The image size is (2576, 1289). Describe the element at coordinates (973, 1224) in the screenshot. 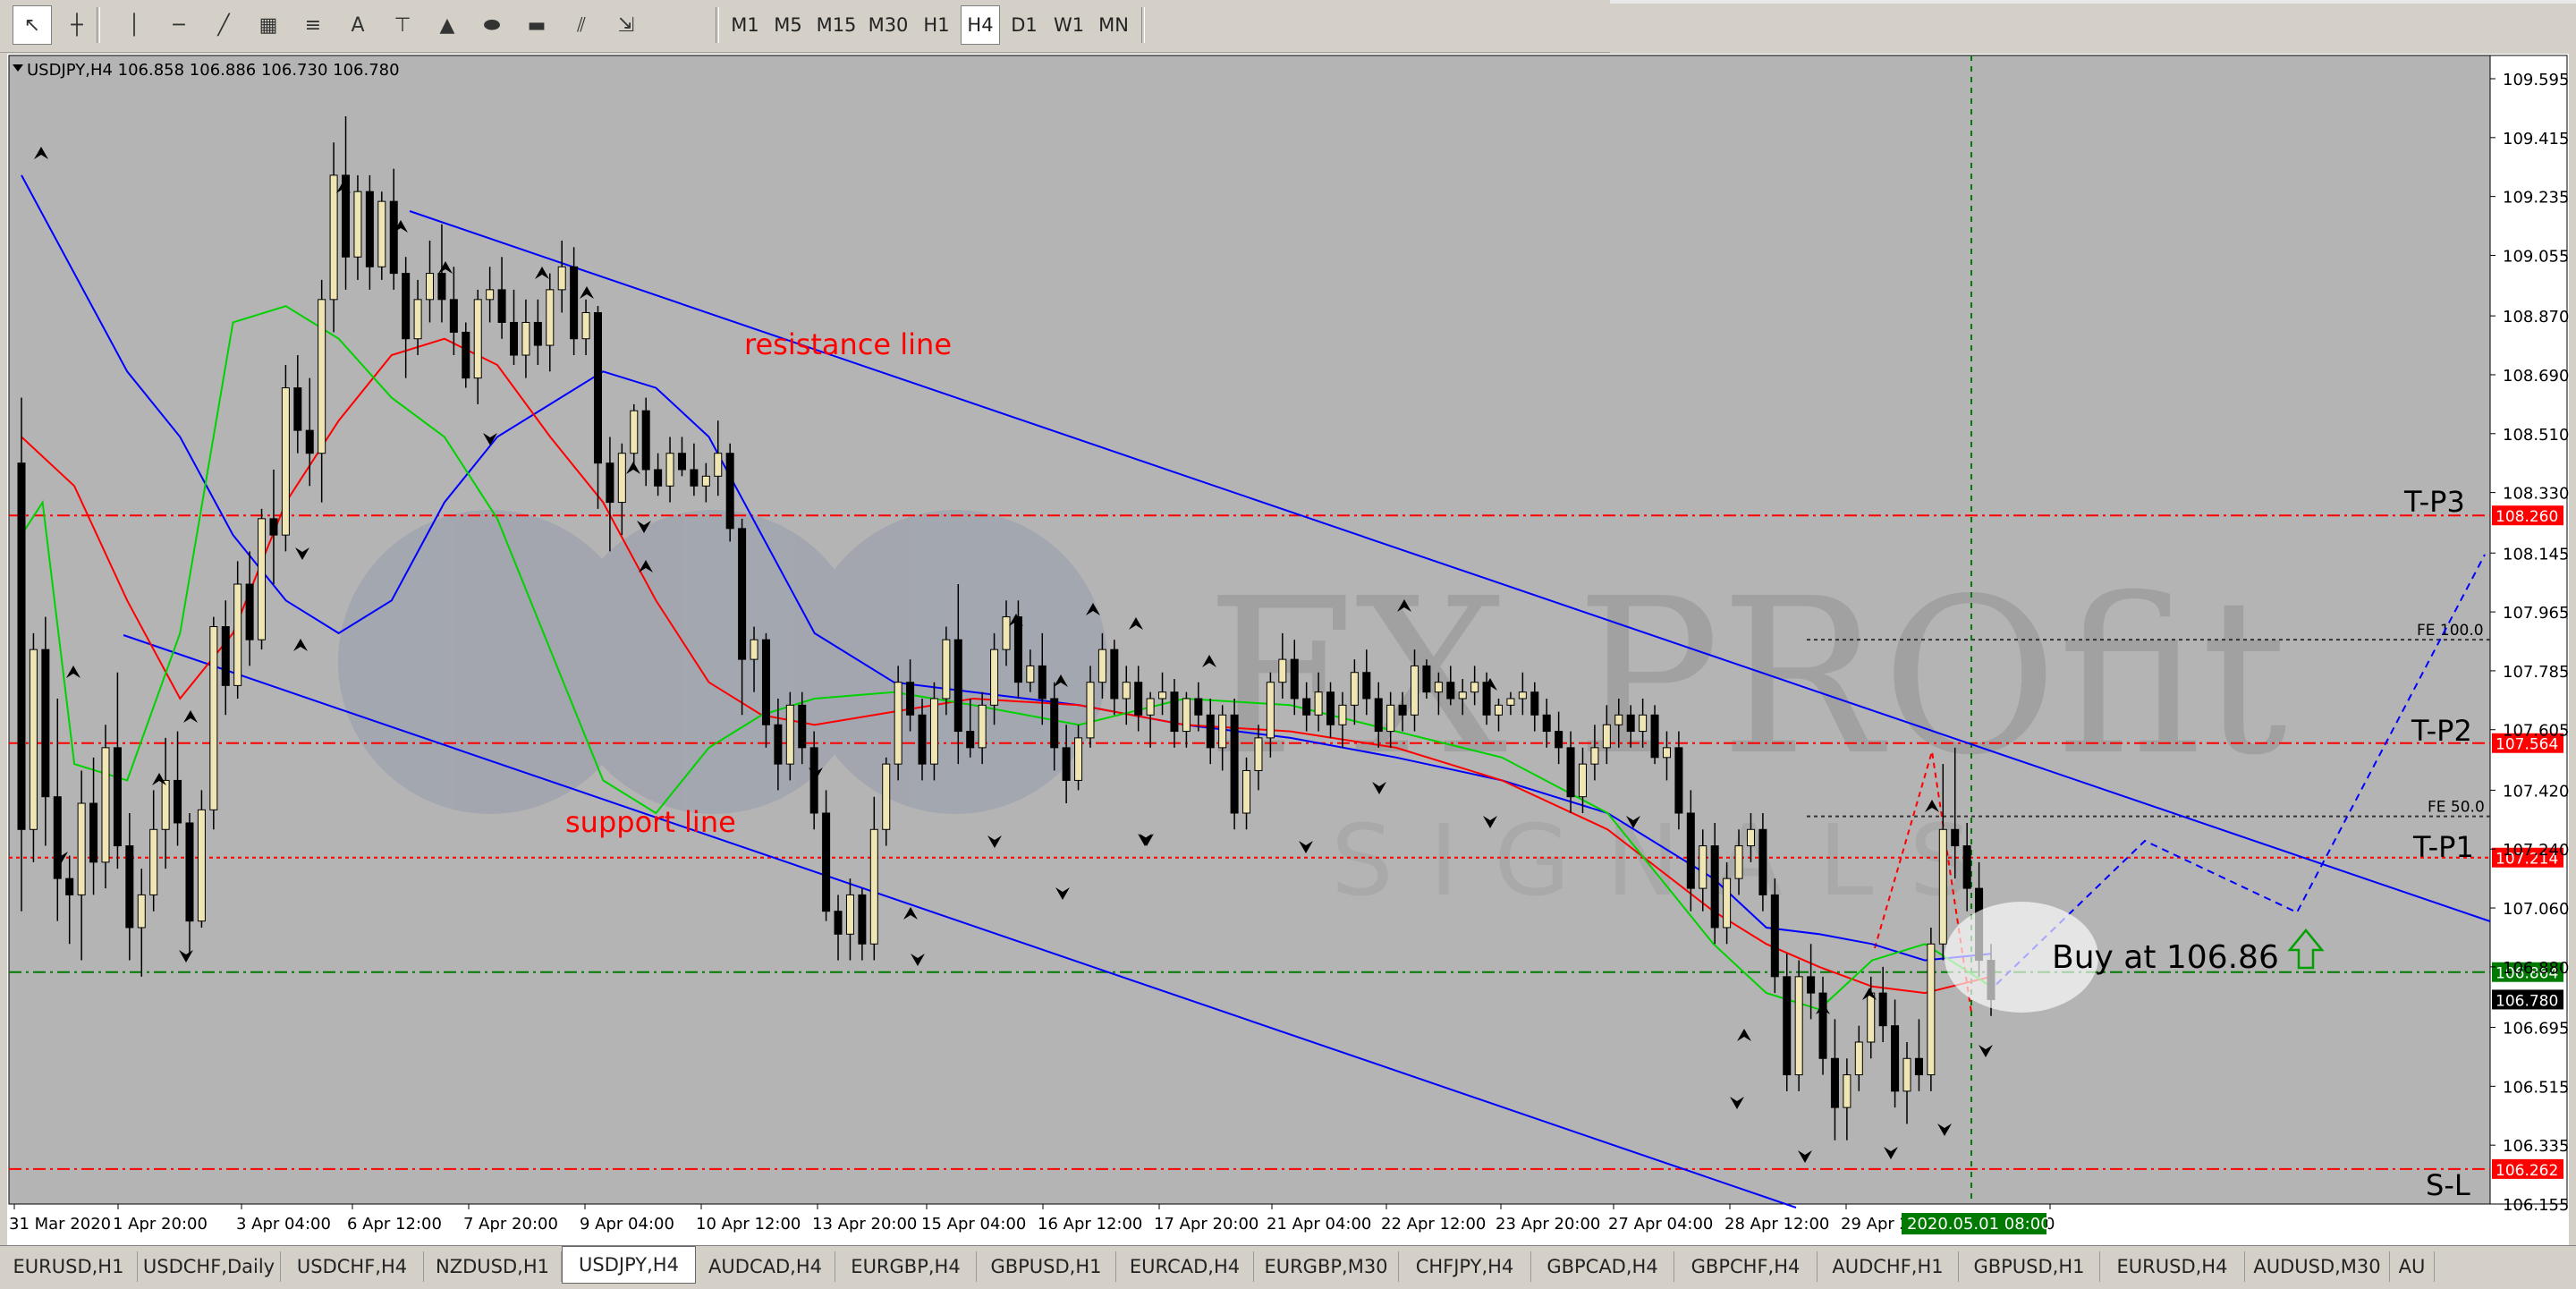

I see `x-tick-label: 15 Apr 04:00` at that location.